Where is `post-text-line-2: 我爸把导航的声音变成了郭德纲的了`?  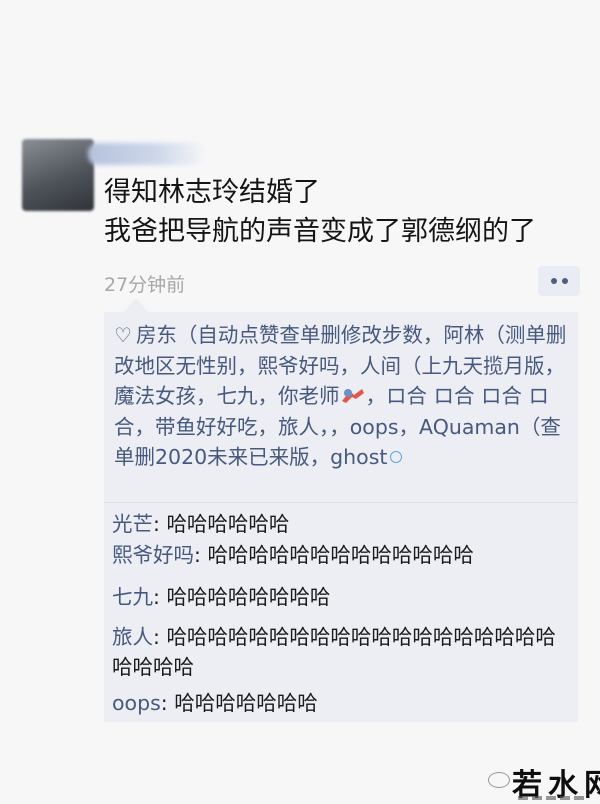 post-text-line-2: 我爸把导航的声音变成了郭德纲的了 is located at coordinates (320, 231).